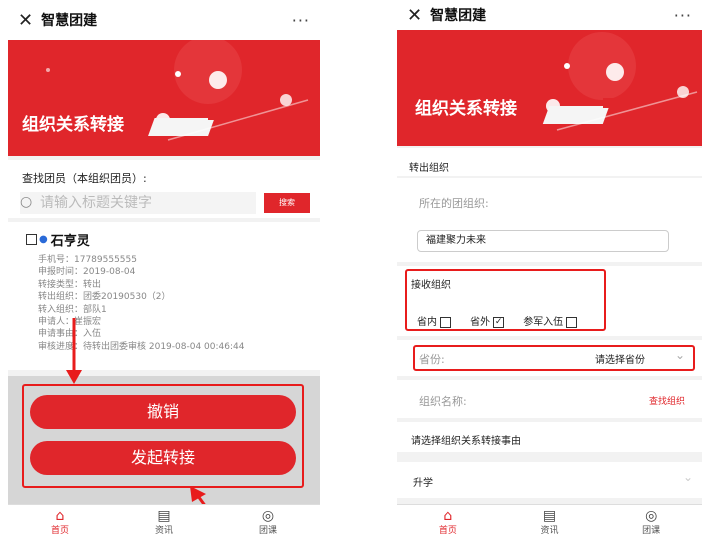  Describe the element at coordinates (164, 175) in the screenshot. I see `search-label: 查找团员（本组织团员）:` at that location.